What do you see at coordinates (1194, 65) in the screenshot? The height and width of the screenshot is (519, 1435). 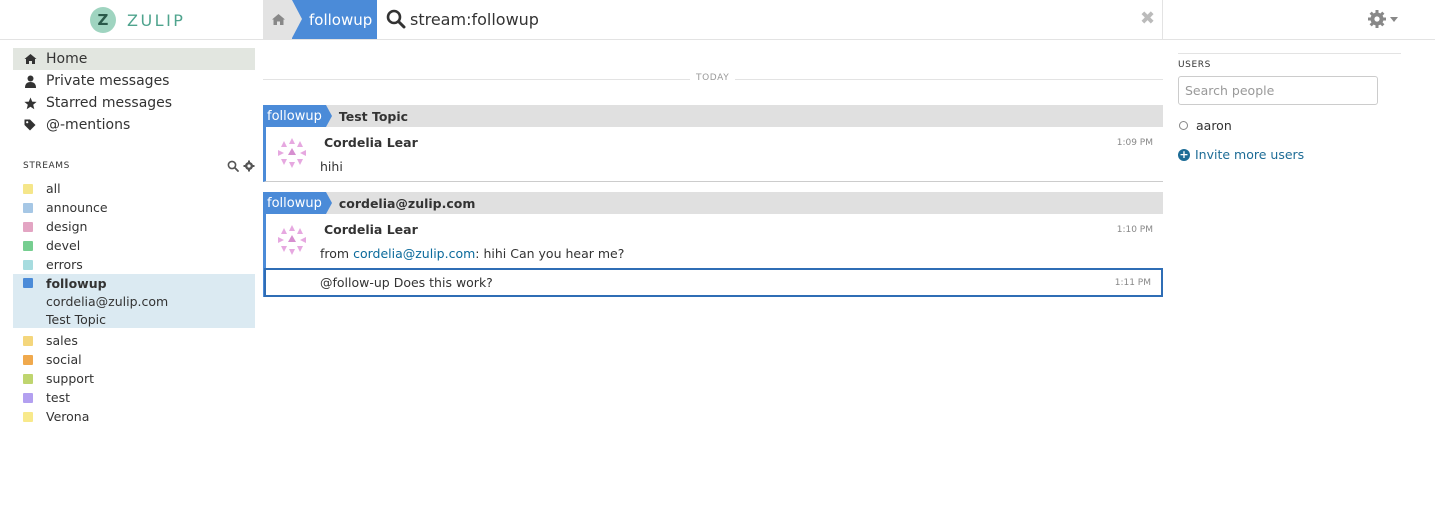 I see `users-header: USERS` at bounding box center [1194, 65].